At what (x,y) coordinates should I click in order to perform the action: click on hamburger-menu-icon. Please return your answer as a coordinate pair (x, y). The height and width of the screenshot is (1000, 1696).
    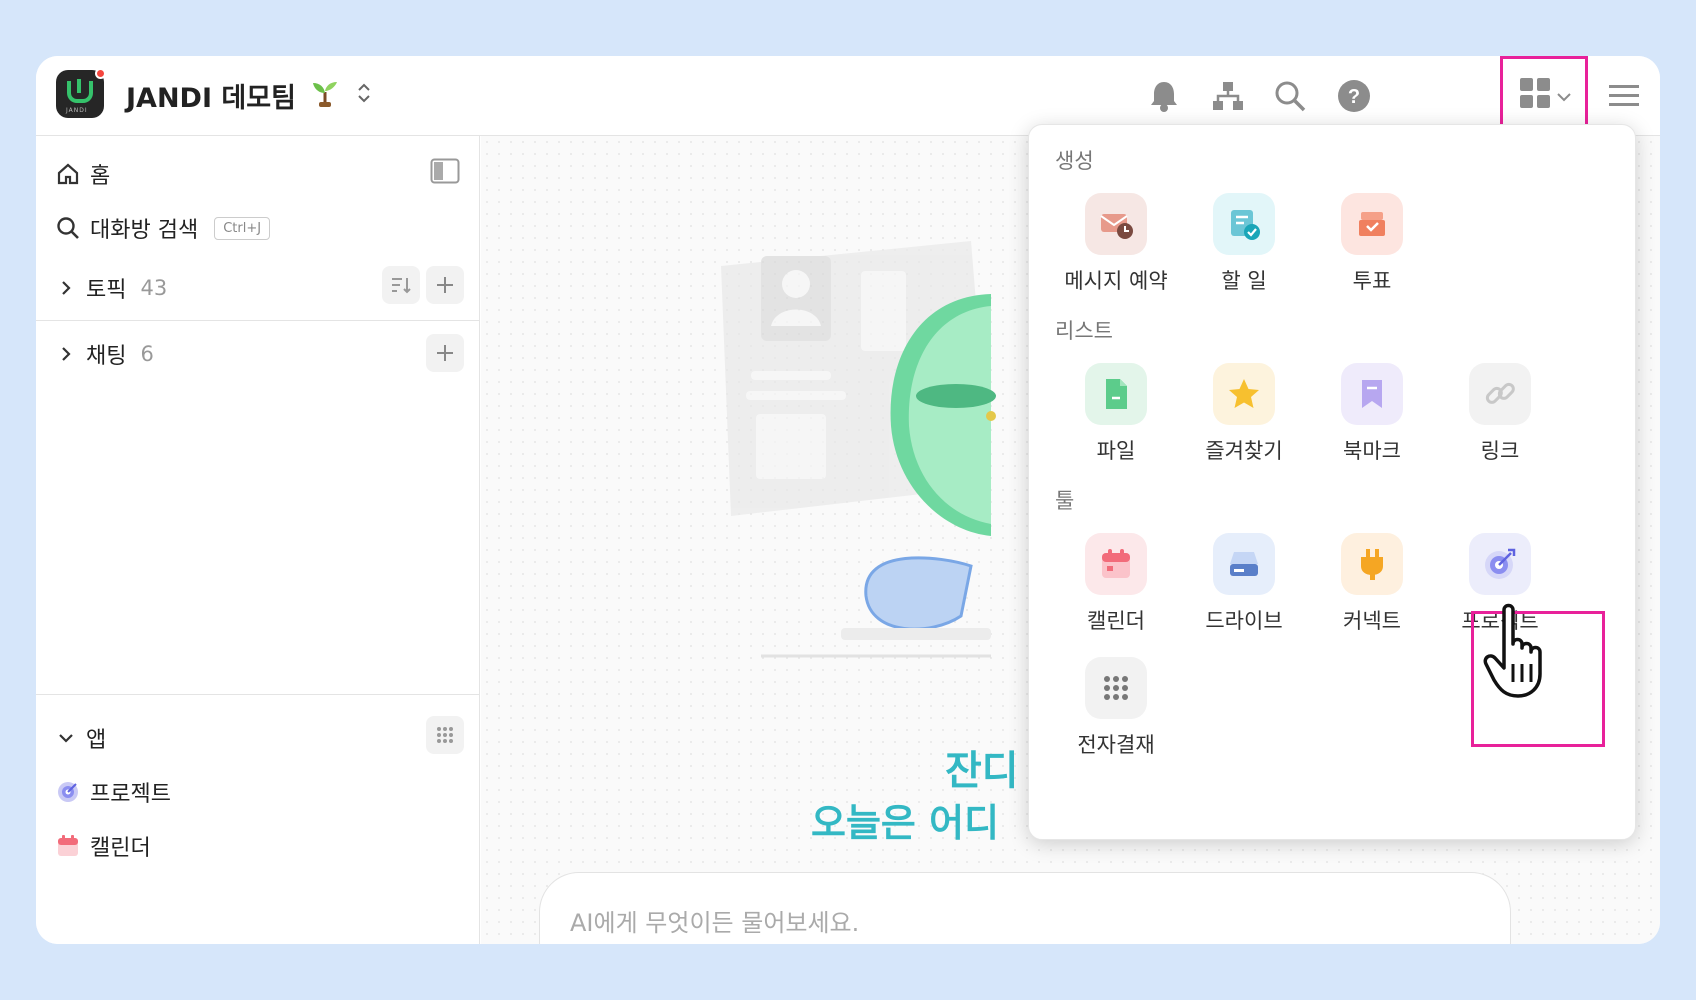
    Looking at the image, I should click on (1624, 96).